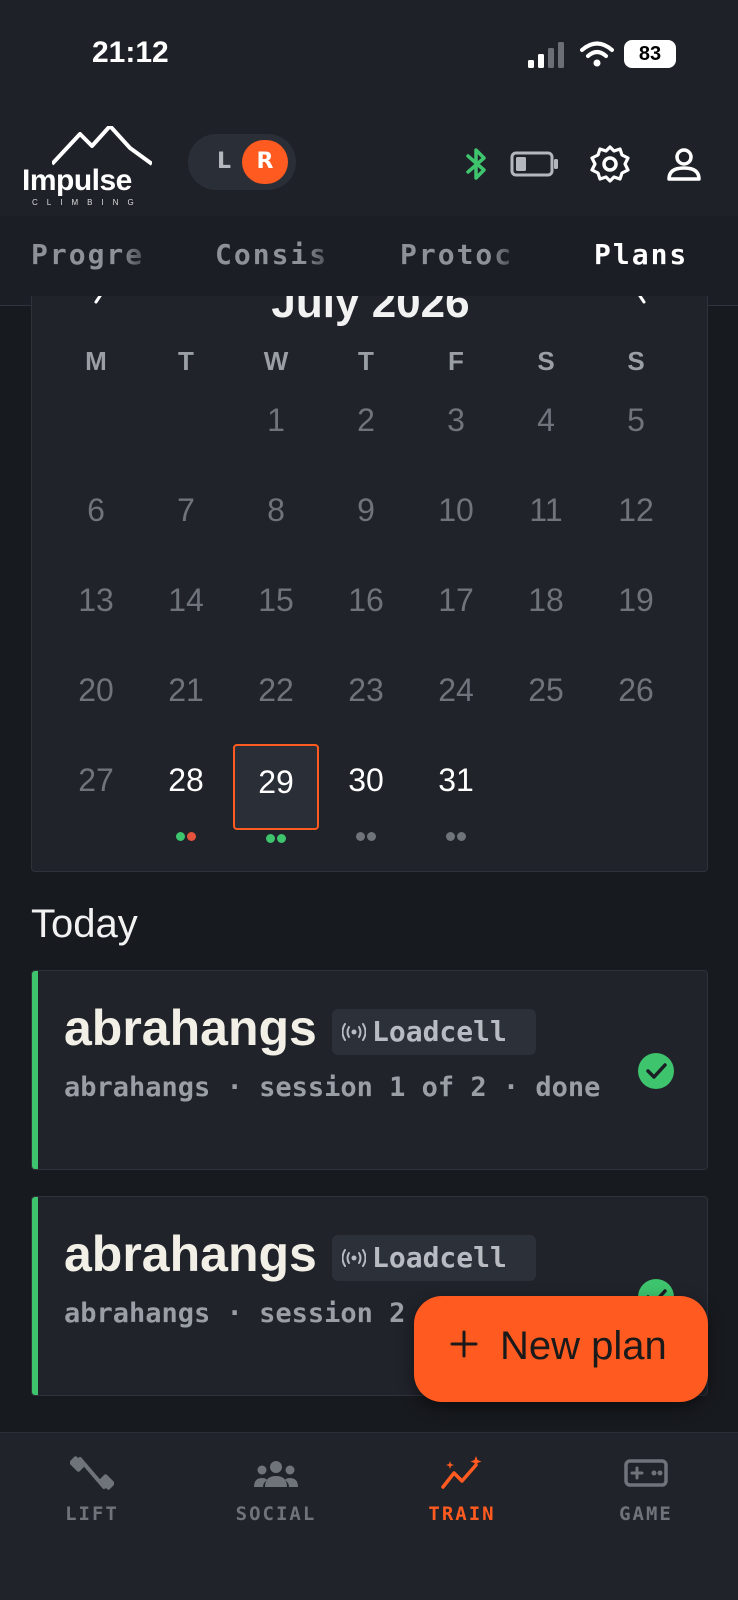  Describe the element at coordinates (456, 690) in the screenshot. I see `day-number: 24` at that location.